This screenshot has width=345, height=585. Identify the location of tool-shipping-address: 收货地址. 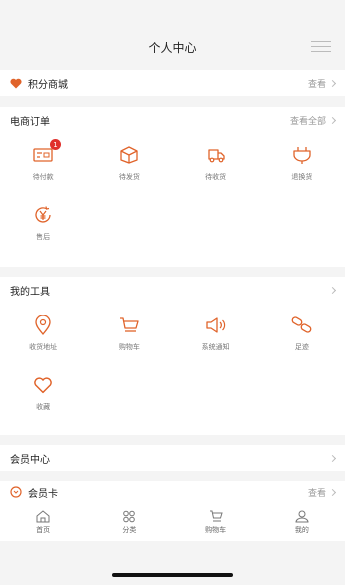
(43, 333).